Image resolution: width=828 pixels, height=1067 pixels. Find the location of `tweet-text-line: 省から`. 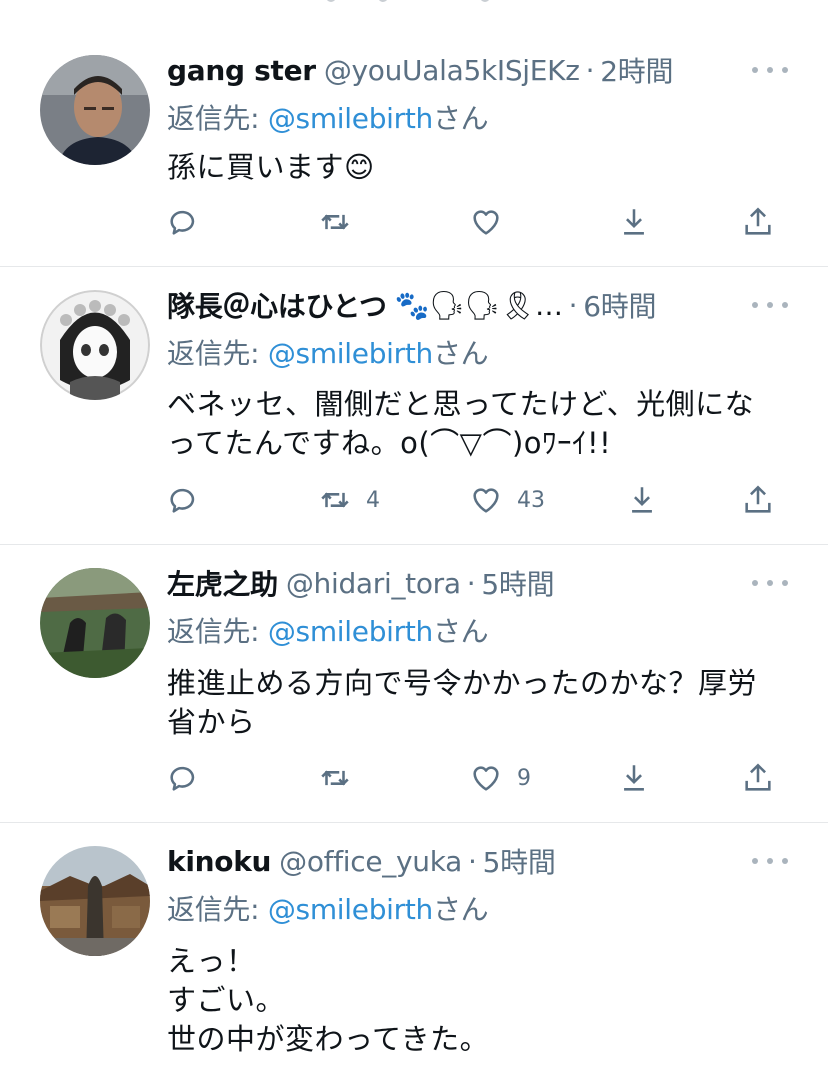

tweet-text-line: 省から is located at coordinates (211, 722).